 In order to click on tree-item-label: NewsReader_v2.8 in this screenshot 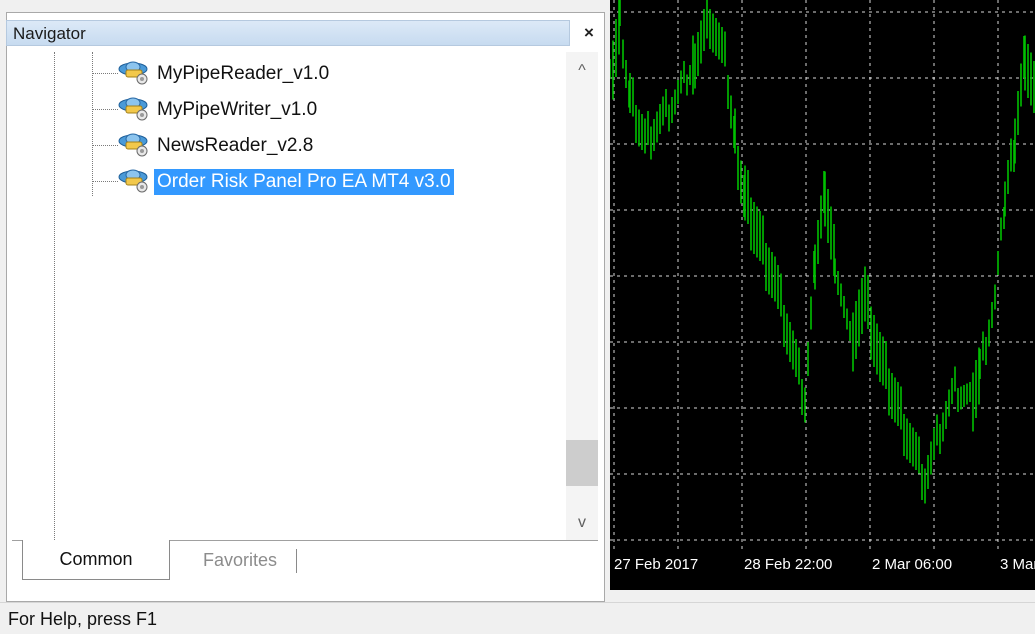, I will do `click(235, 145)`.